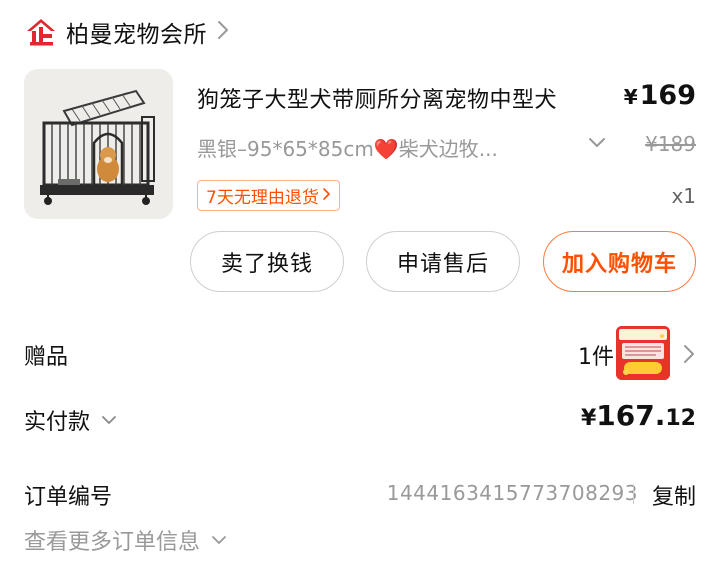 This screenshot has height=580, width=720. I want to click on paid-amount: ¥167.12, so click(638, 415).